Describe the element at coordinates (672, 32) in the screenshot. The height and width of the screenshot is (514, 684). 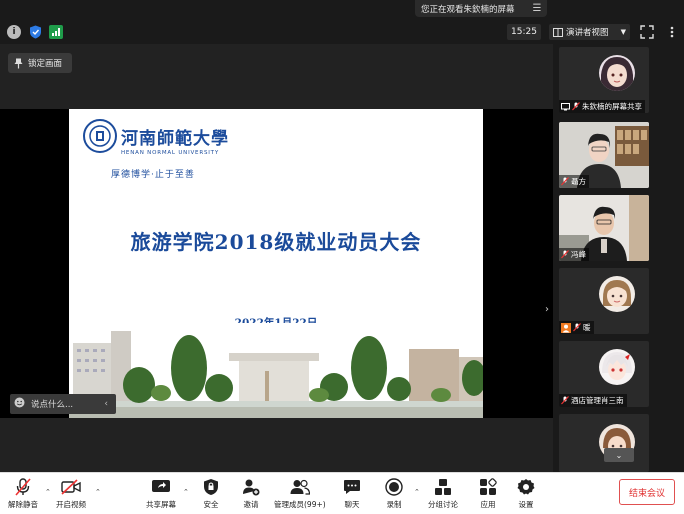
I see `more-icon` at that location.